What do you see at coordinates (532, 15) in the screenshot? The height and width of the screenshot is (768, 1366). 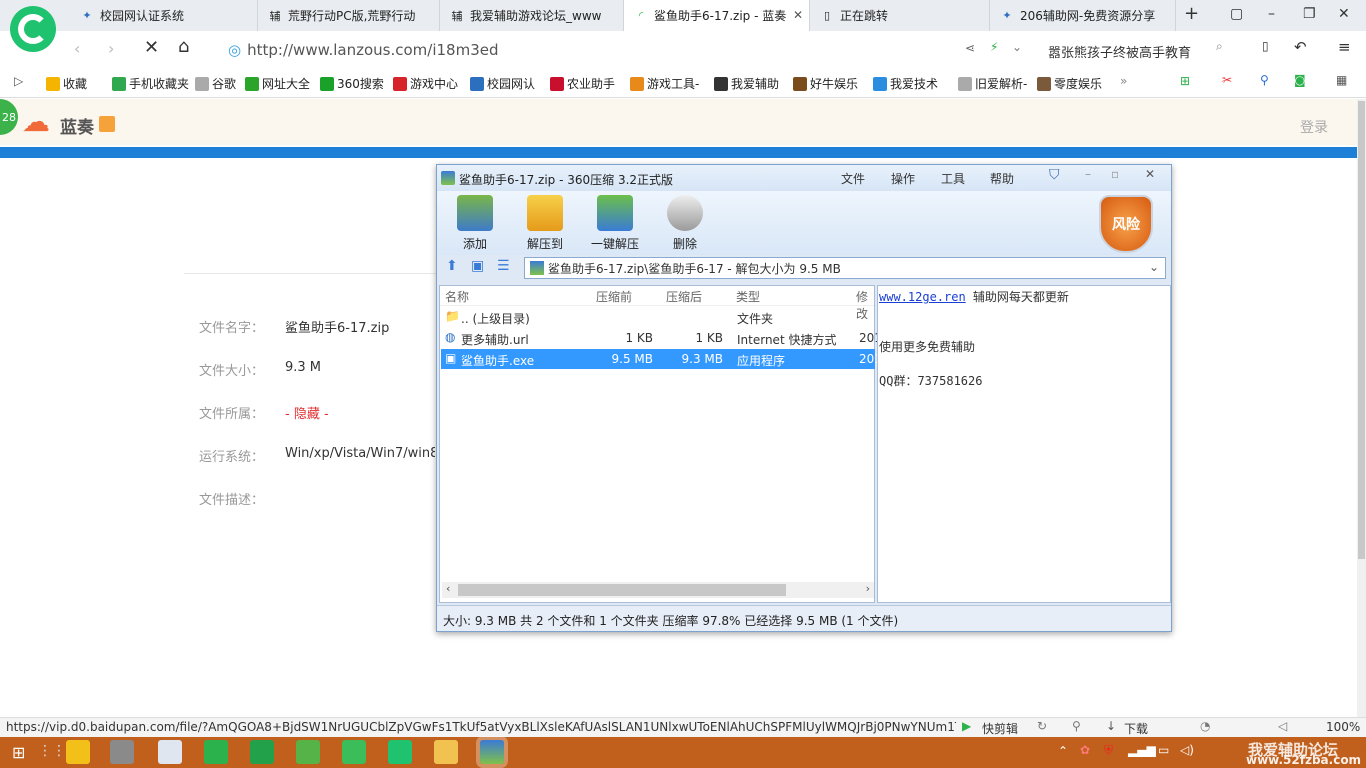 I see `tab-2: 辅我爱辅助游戏论坛_www` at bounding box center [532, 15].